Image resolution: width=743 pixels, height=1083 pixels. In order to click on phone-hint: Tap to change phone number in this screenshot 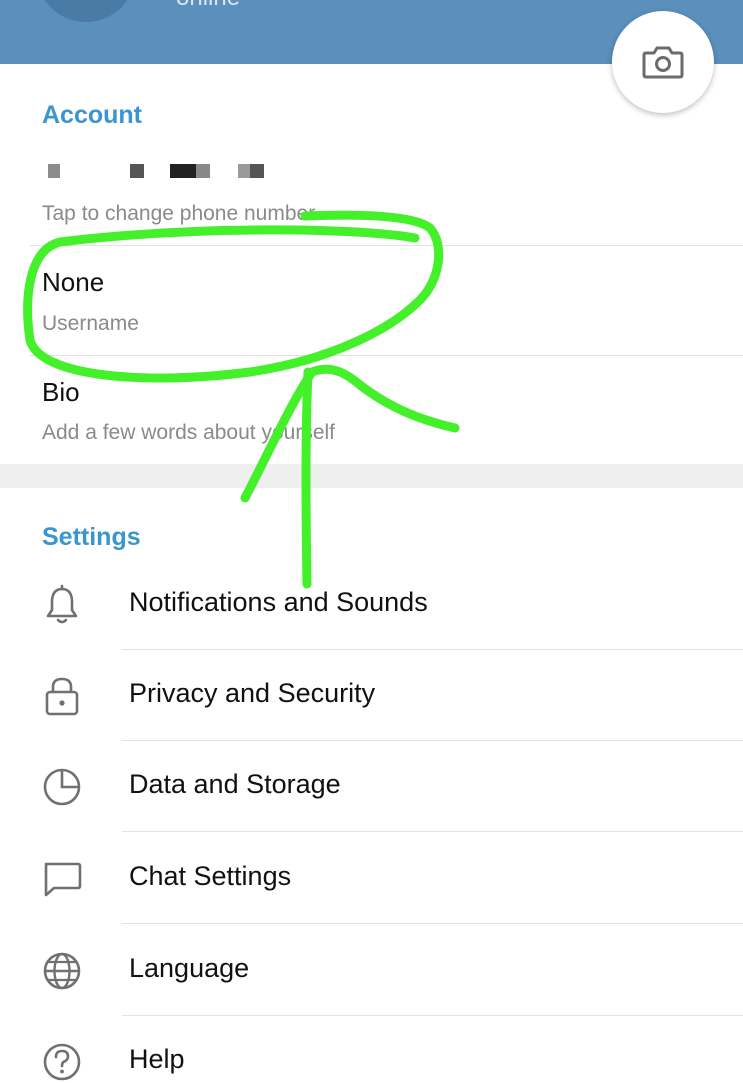, I will do `click(179, 213)`.